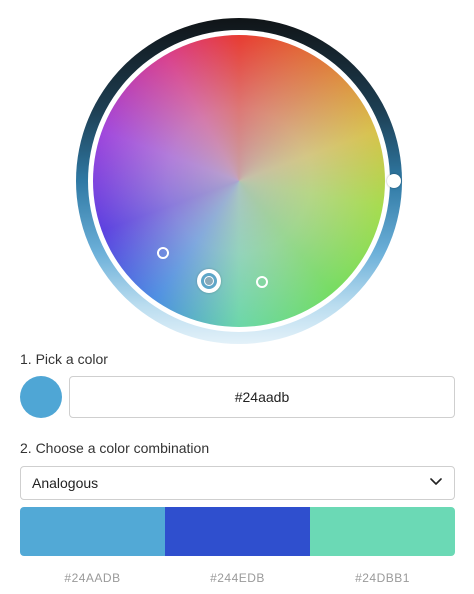  I want to click on primary-color-marker, so click(209, 281).